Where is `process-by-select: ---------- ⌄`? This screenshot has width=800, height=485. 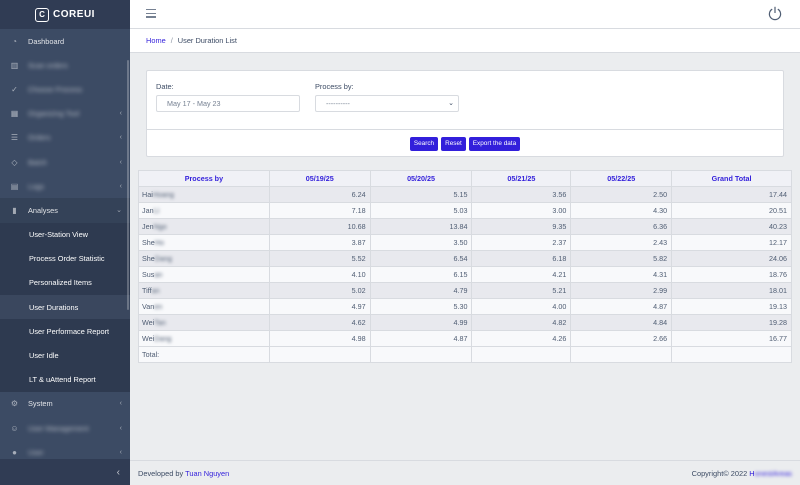 process-by-select: ---------- ⌄ is located at coordinates (387, 103).